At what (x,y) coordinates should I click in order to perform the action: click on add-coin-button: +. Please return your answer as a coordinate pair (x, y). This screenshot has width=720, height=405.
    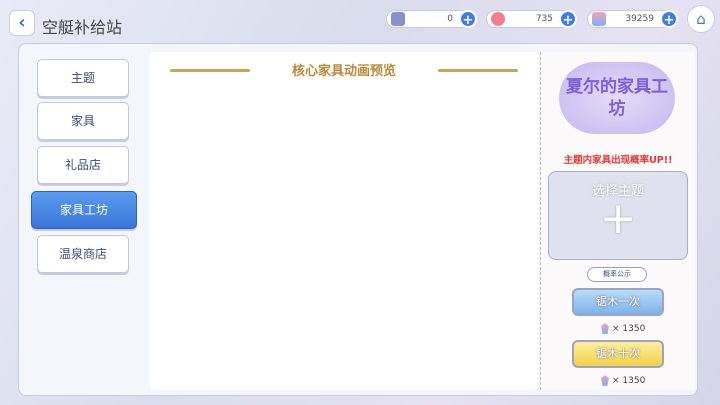
    Looking at the image, I should click on (568, 19).